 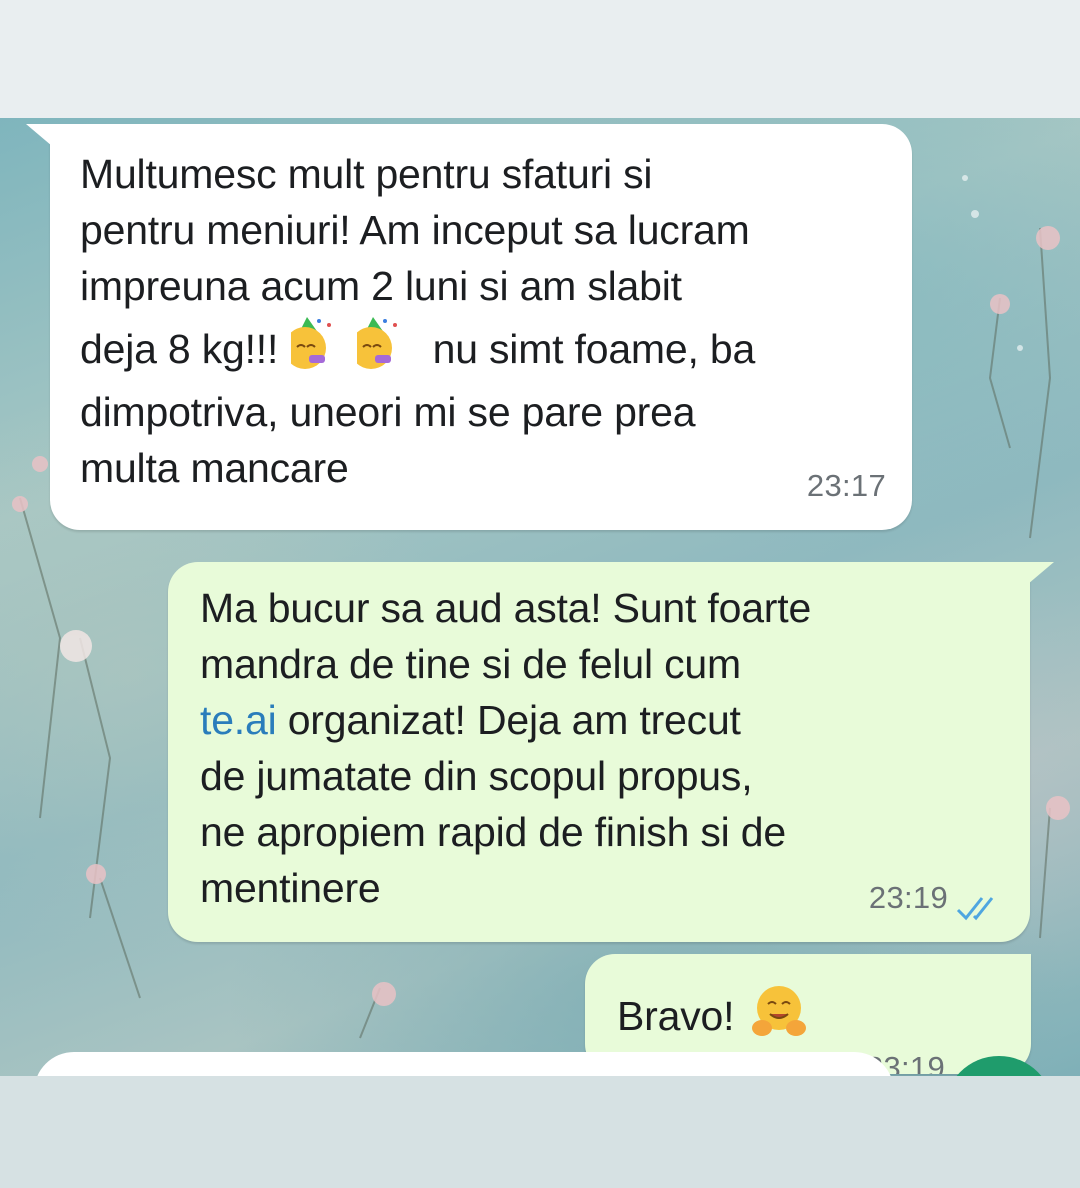 I want to click on double-check-read-icon, so click(x=975, y=909).